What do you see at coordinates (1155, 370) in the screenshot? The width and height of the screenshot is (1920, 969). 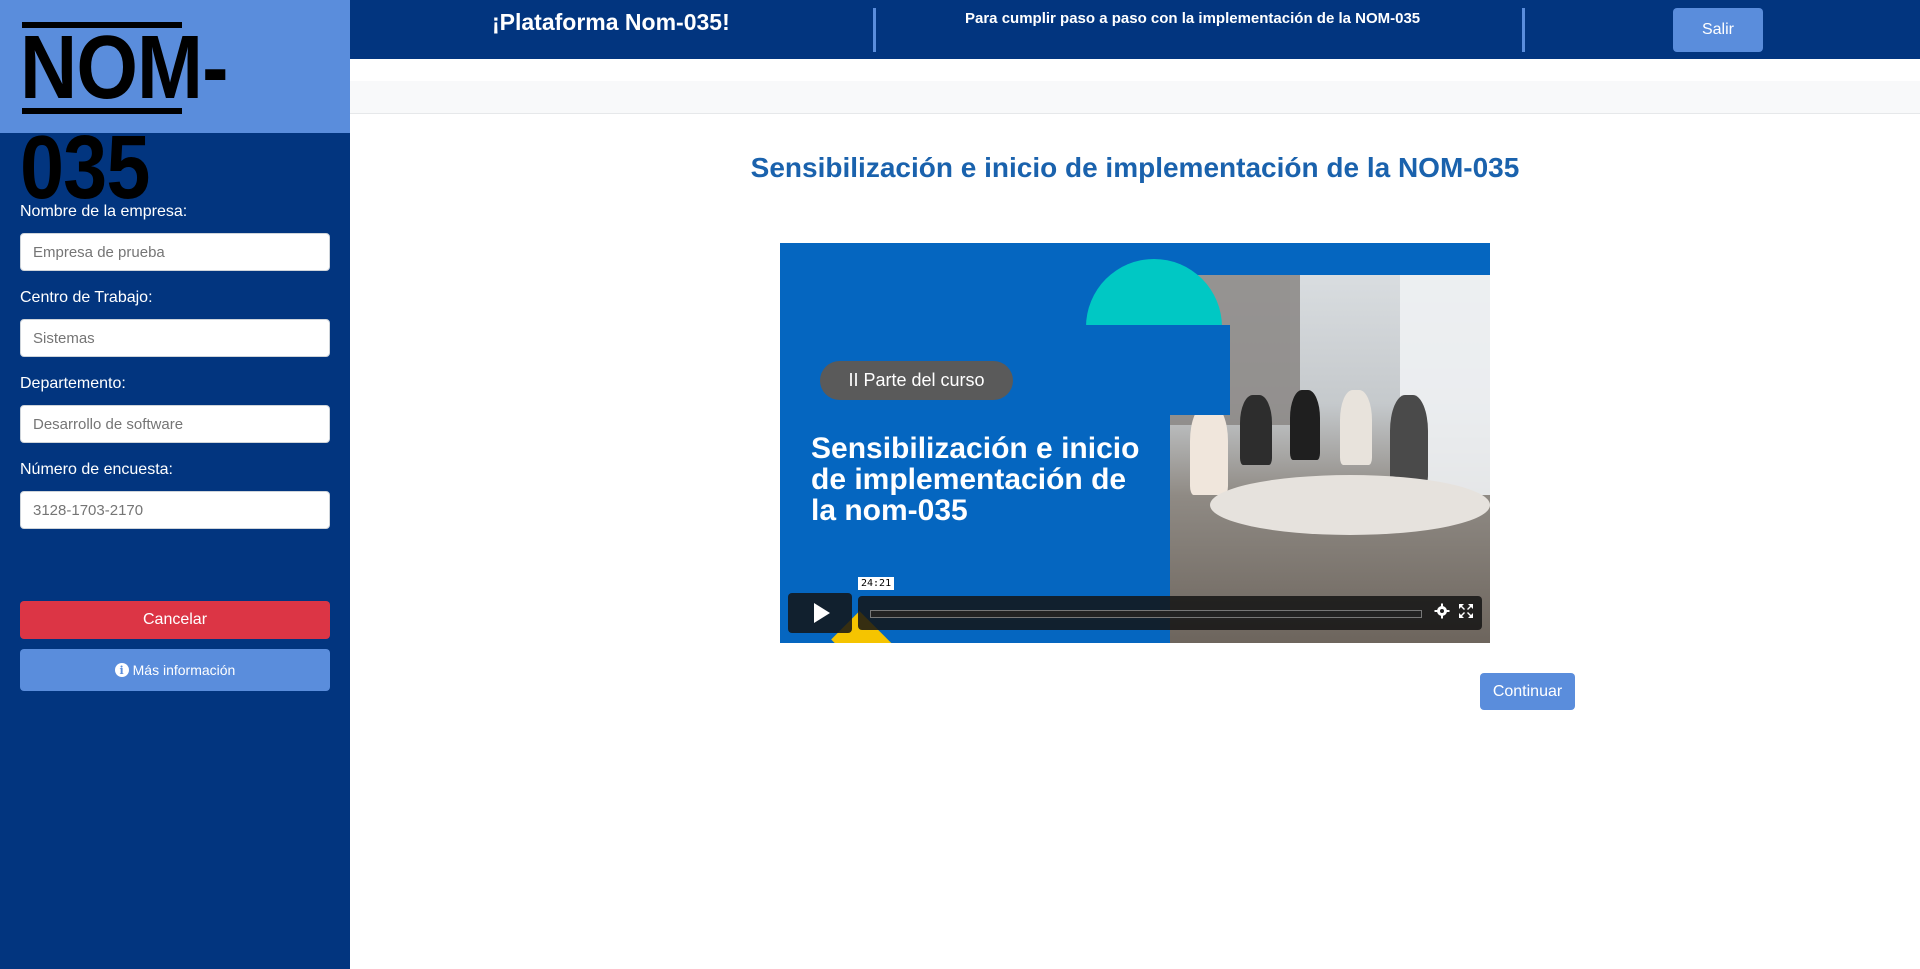 I see `teal-cut` at bounding box center [1155, 370].